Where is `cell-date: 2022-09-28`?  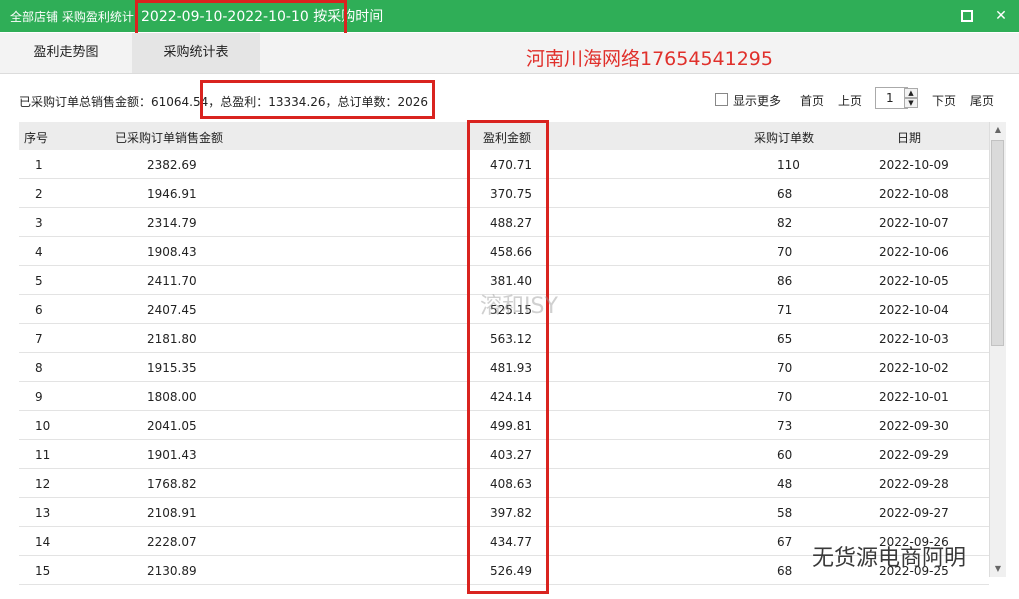 cell-date: 2022-09-28 is located at coordinates (914, 484).